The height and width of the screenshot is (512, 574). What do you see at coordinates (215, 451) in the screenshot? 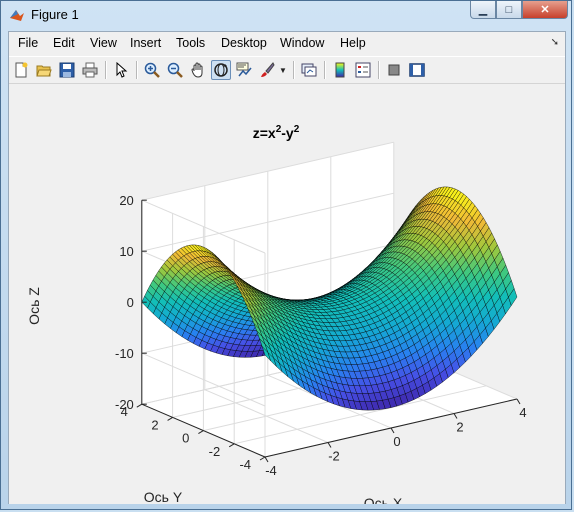
I see `y-tick-label: -2` at bounding box center [215, 451].